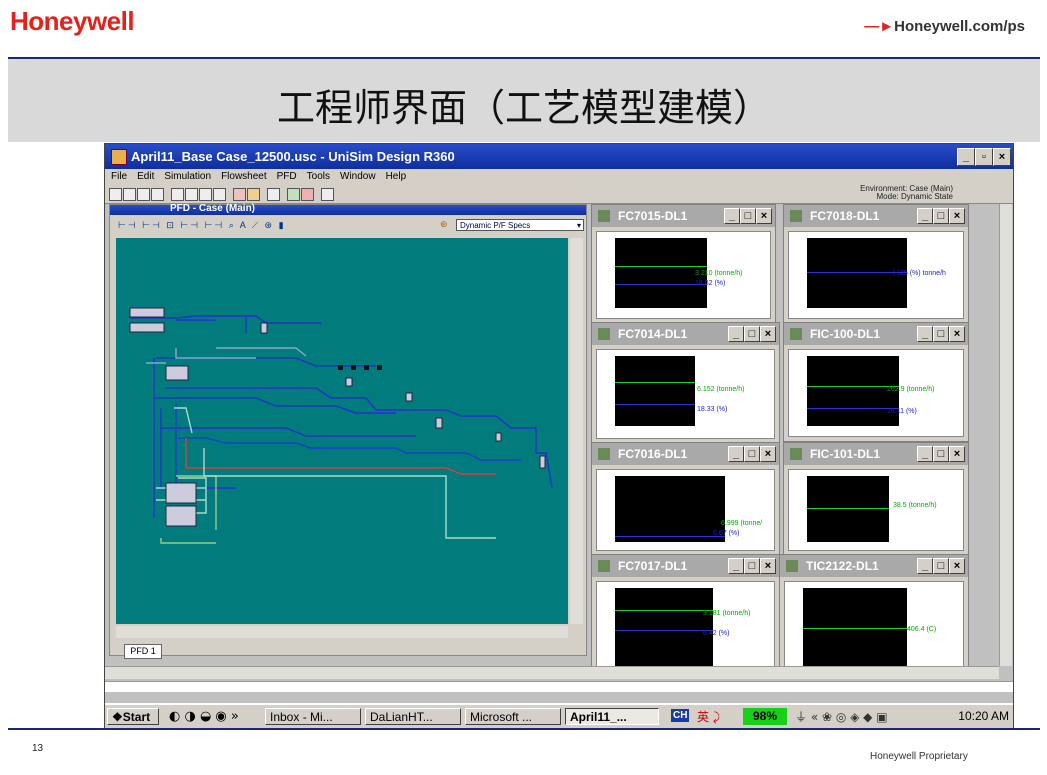  I want to click on menu-tools: Tools, so click(318, 176).